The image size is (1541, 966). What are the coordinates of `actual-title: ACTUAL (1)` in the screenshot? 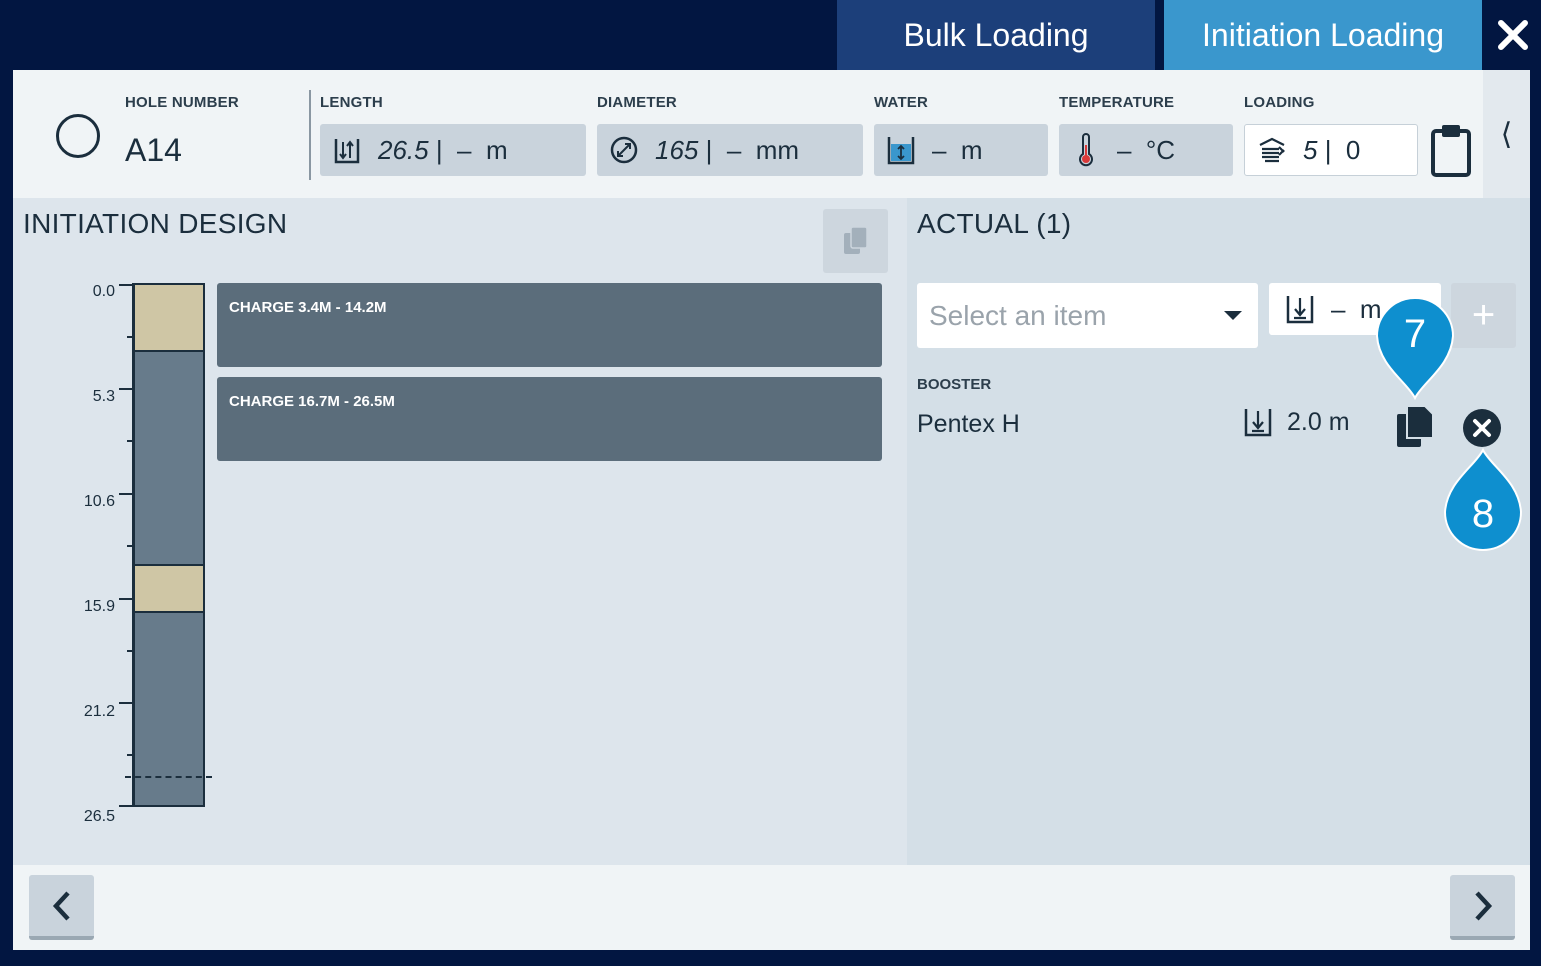 It's located at (994, 223).